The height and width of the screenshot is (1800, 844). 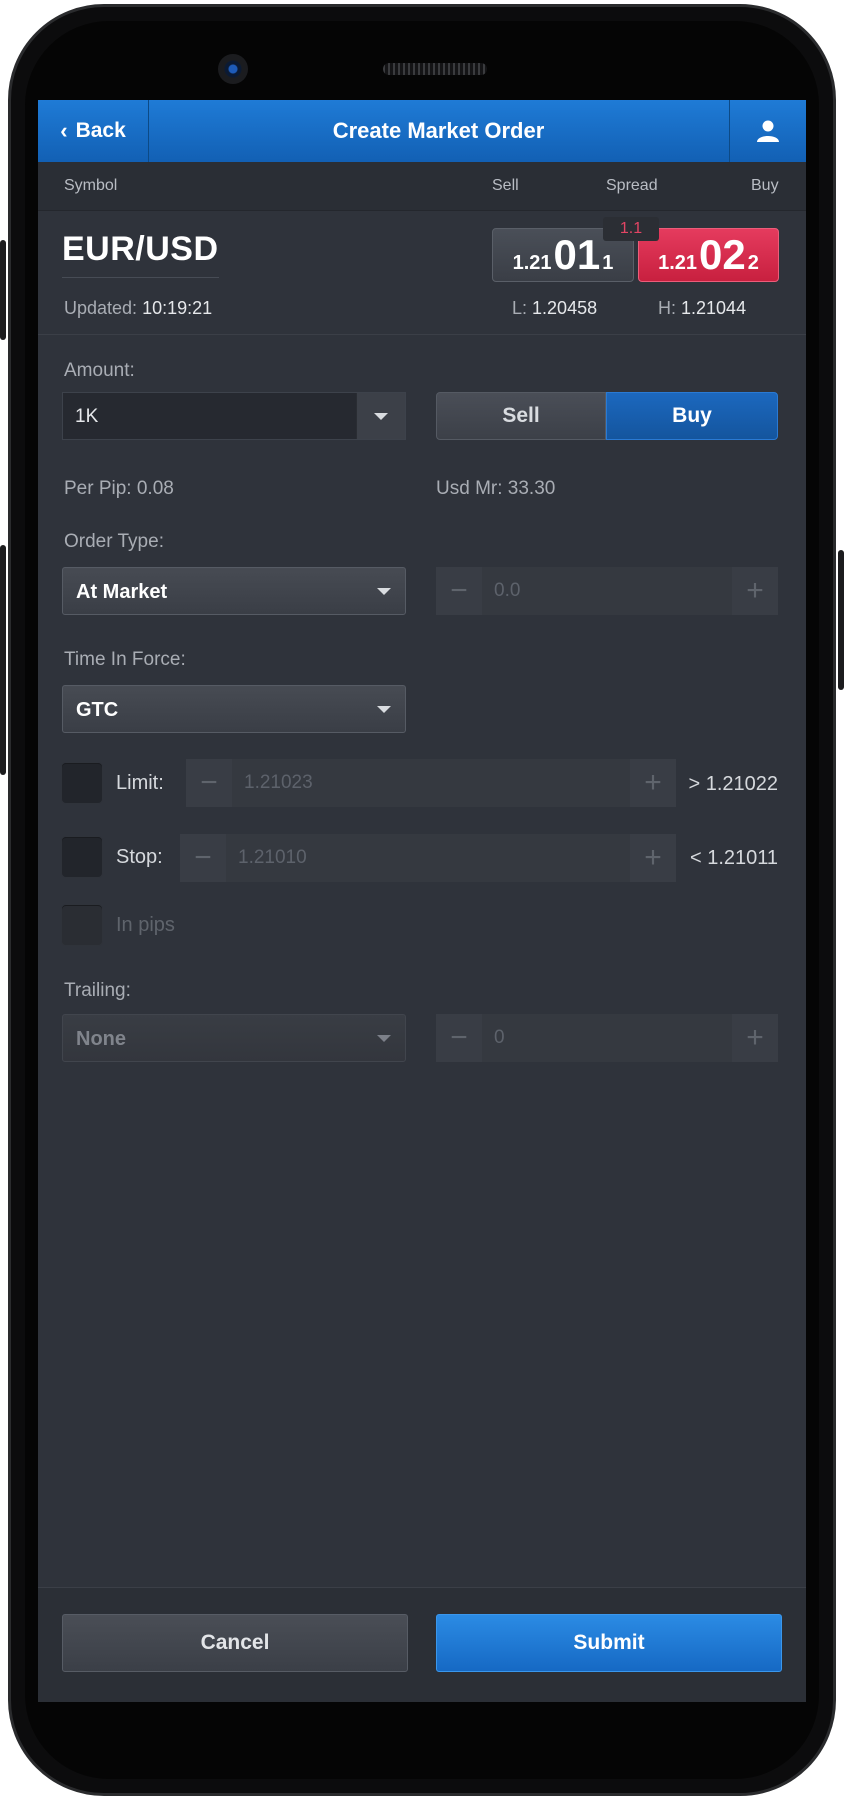 What do you see at coordinates (422, 334) in the screenshot?
I see `section-divider` at bounding box center [422, 334].